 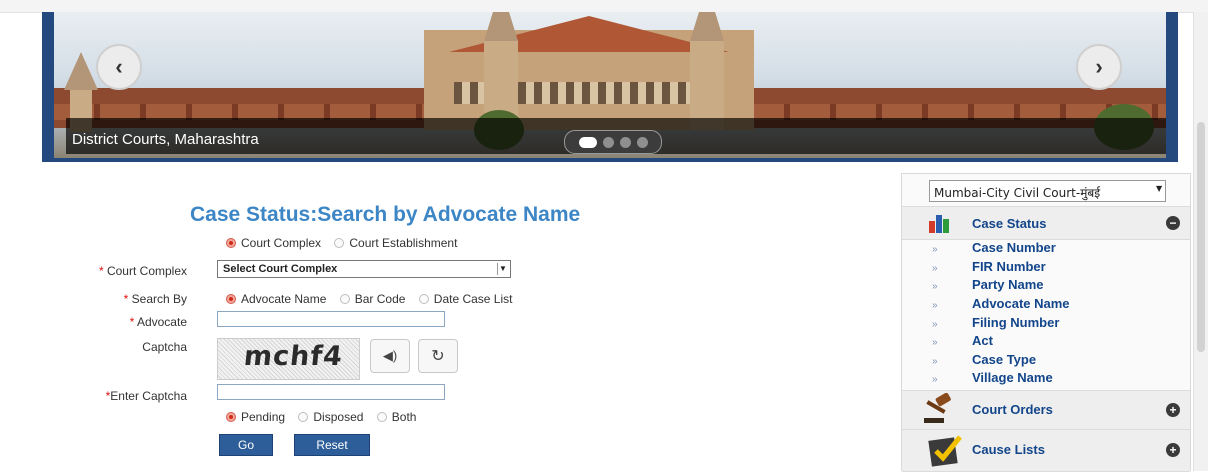 I want to click on district-court-select-value: Mumbai-City Civil Court-मुंबई, so click(x=1017, y=193).